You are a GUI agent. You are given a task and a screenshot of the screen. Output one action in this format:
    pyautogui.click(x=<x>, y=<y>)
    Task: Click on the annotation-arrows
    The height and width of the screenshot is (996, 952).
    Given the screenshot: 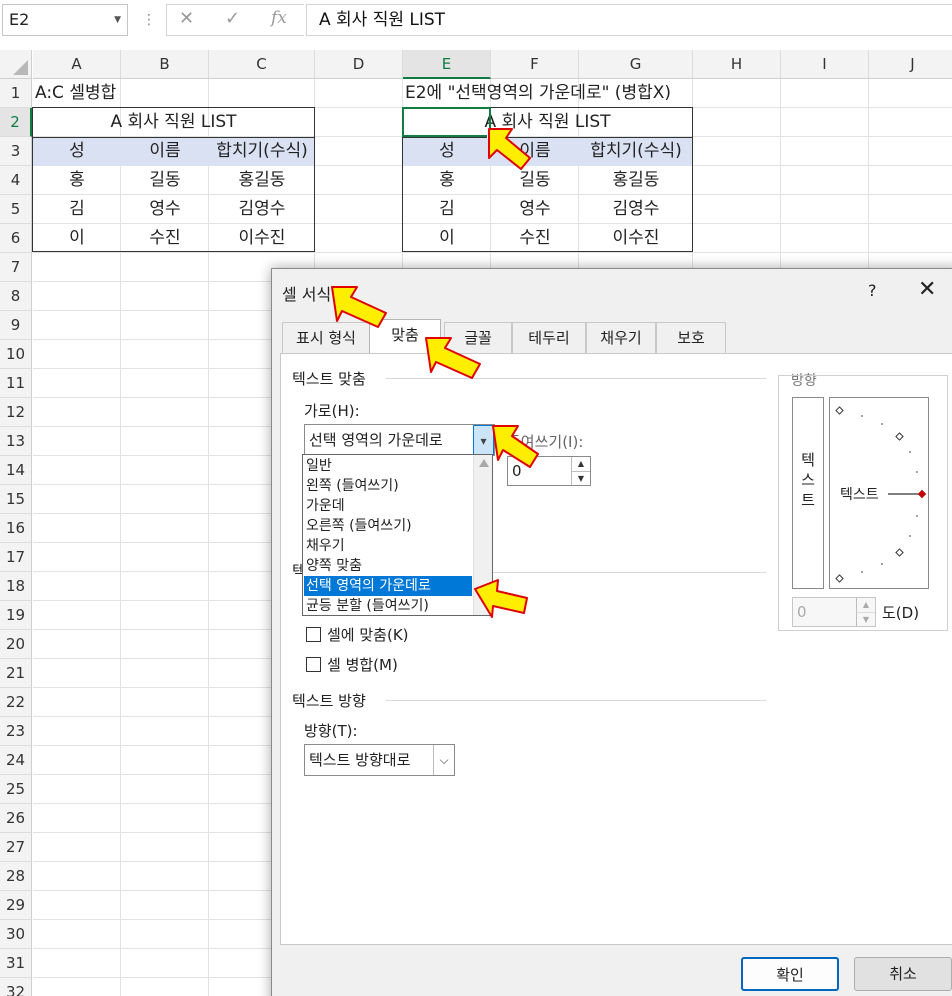 What is the action you would take?
    pyautogui.click(x=435, y=373)
    